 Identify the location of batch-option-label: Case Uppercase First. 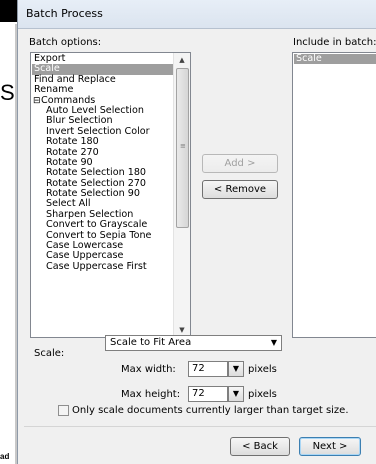
(96, 266).